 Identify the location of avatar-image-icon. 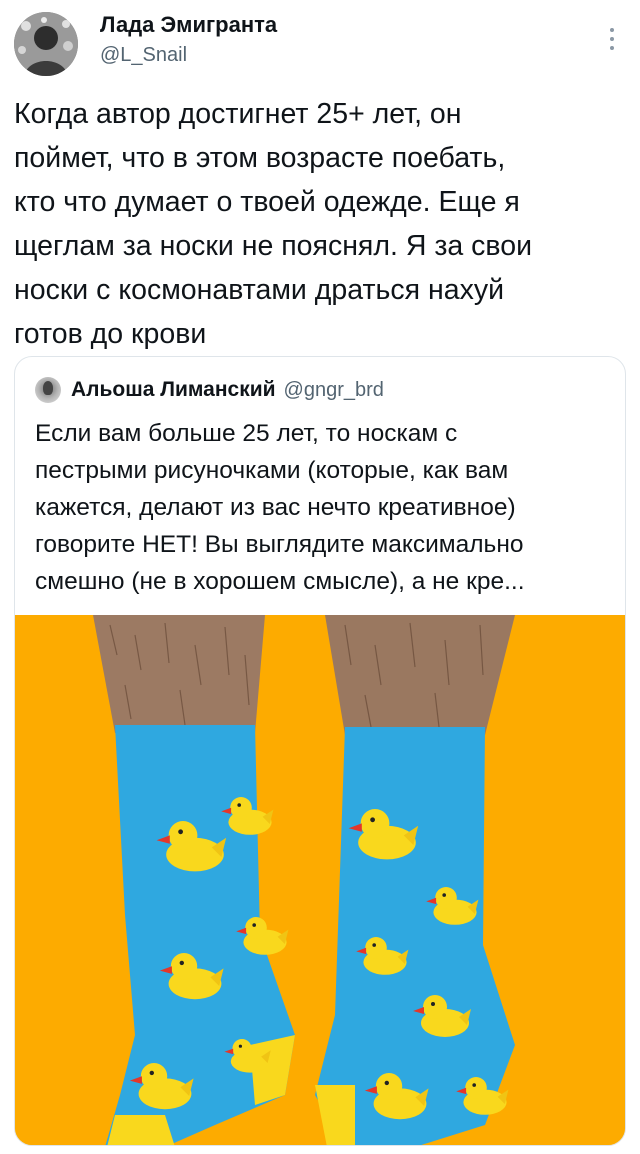
(46, 44).